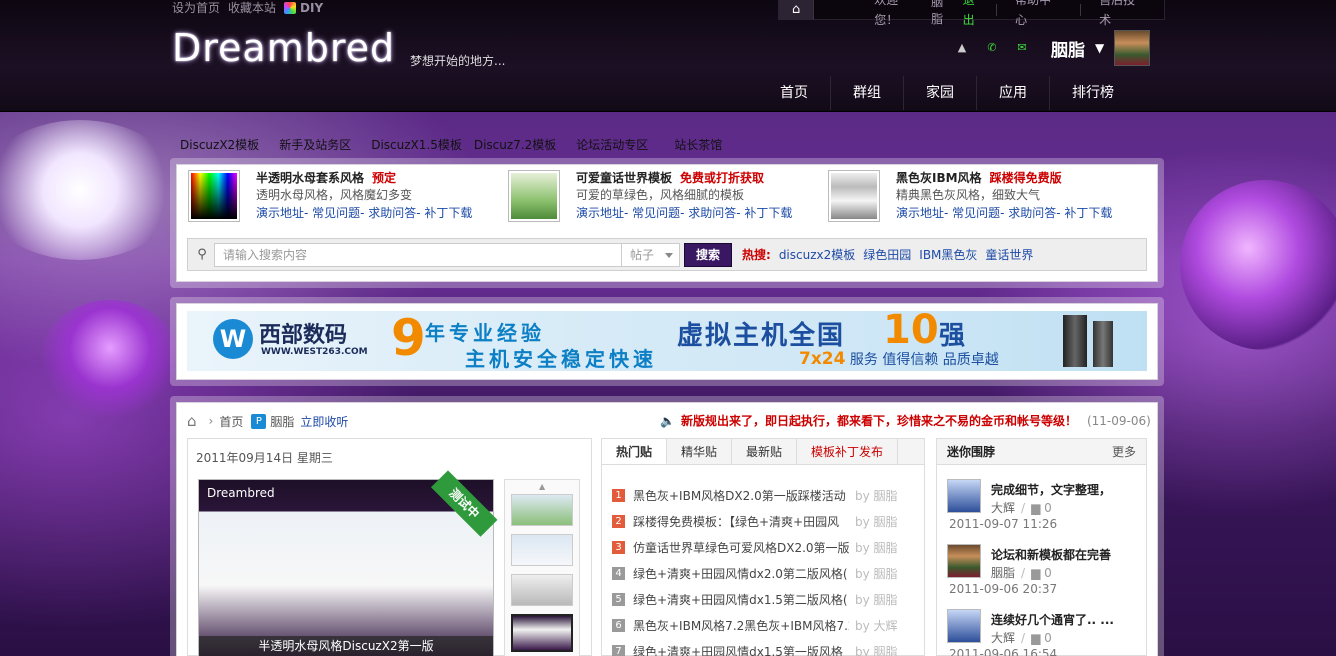  What do you see at coordinates (1004, 178) in the screenshot?
I see `feature-title: 黑色灰IBM风格 踩楼得免费版` at bounding box center [1004, 178].